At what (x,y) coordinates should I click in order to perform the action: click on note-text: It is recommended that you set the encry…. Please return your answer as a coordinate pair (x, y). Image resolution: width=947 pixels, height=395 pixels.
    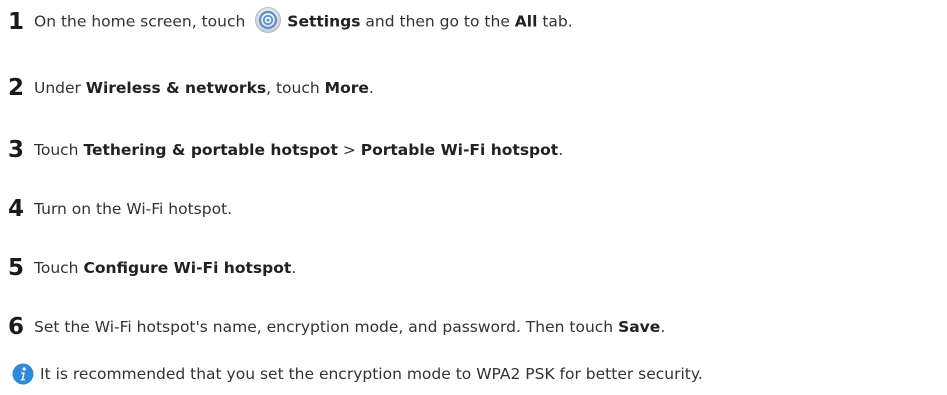
    Looking at the image, I should click on (371, 374).